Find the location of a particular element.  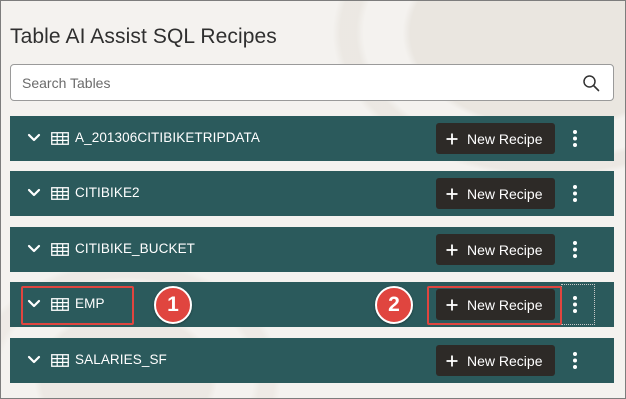

search-input is located at coordinates (291, 82).